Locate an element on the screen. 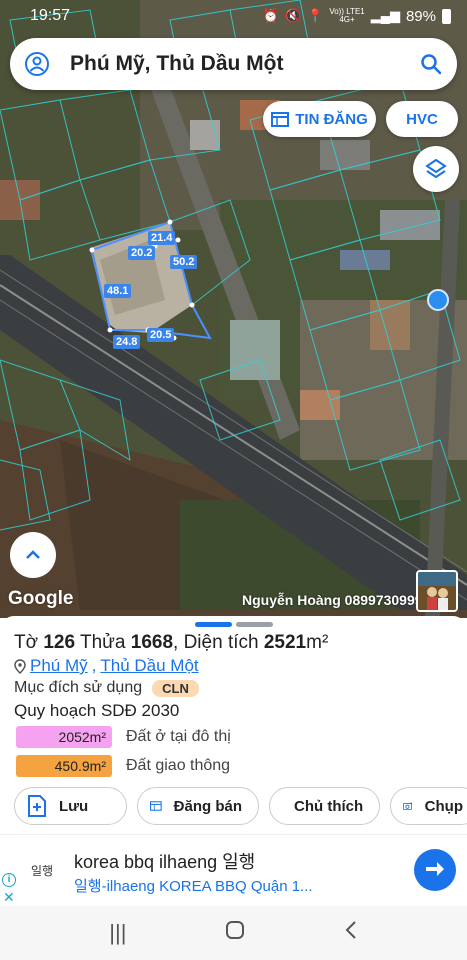 This screenshot has height=960, width=467. ad-info-icon: i is located at coordinates (9, 880).